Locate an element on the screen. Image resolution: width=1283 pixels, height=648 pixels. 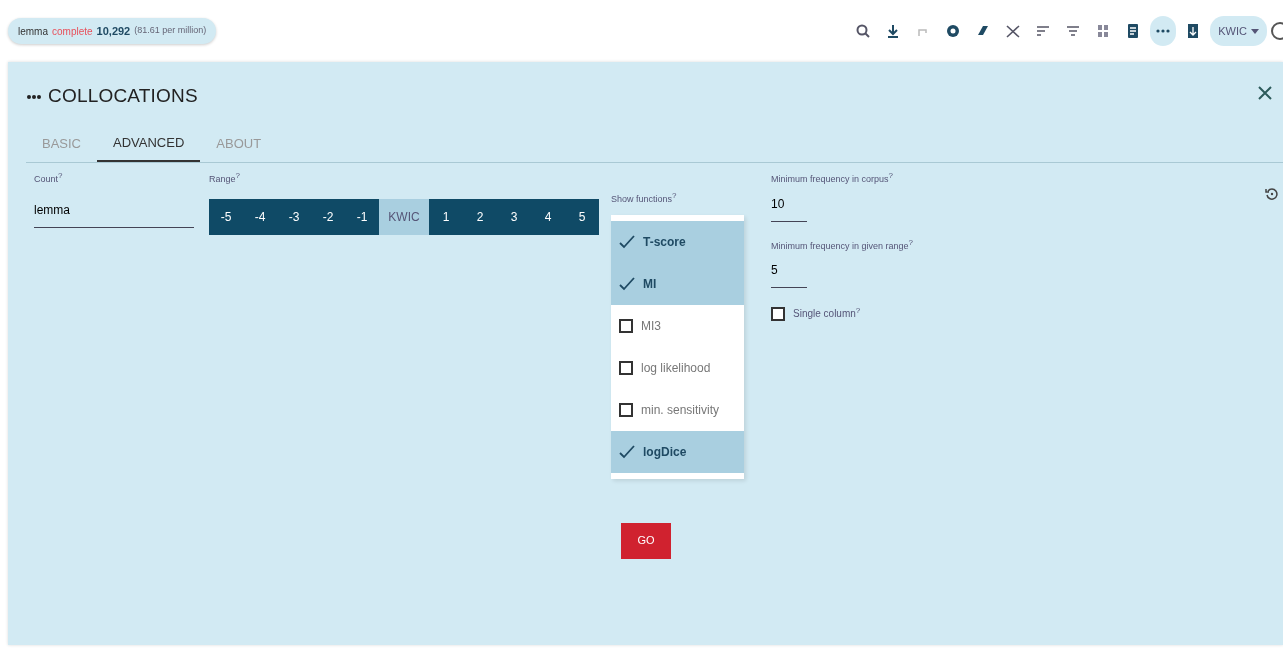
option-label: log likelihood is located at coordinates (676, 368).